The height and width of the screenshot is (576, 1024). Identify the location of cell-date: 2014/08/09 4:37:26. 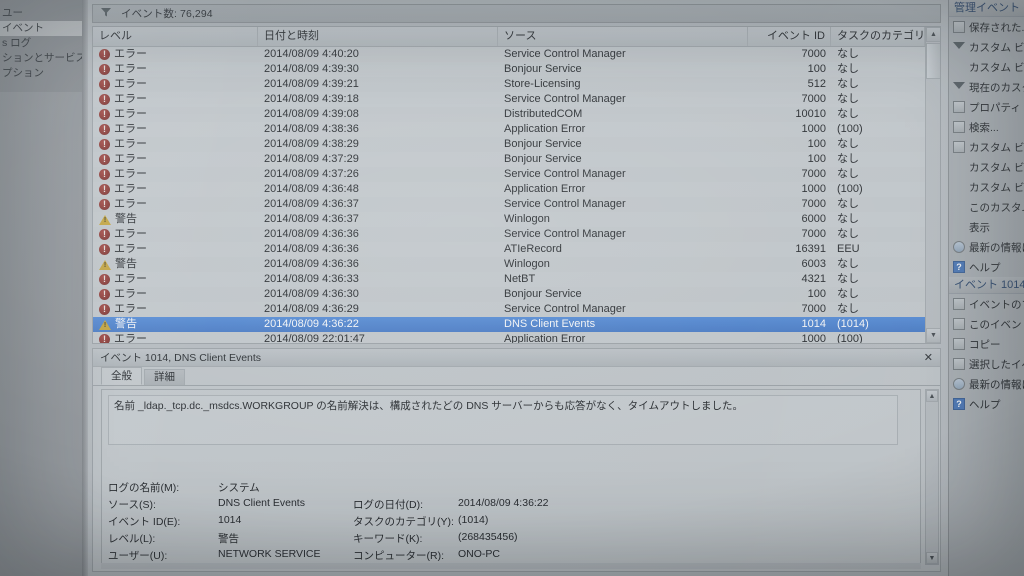
(311, 174).